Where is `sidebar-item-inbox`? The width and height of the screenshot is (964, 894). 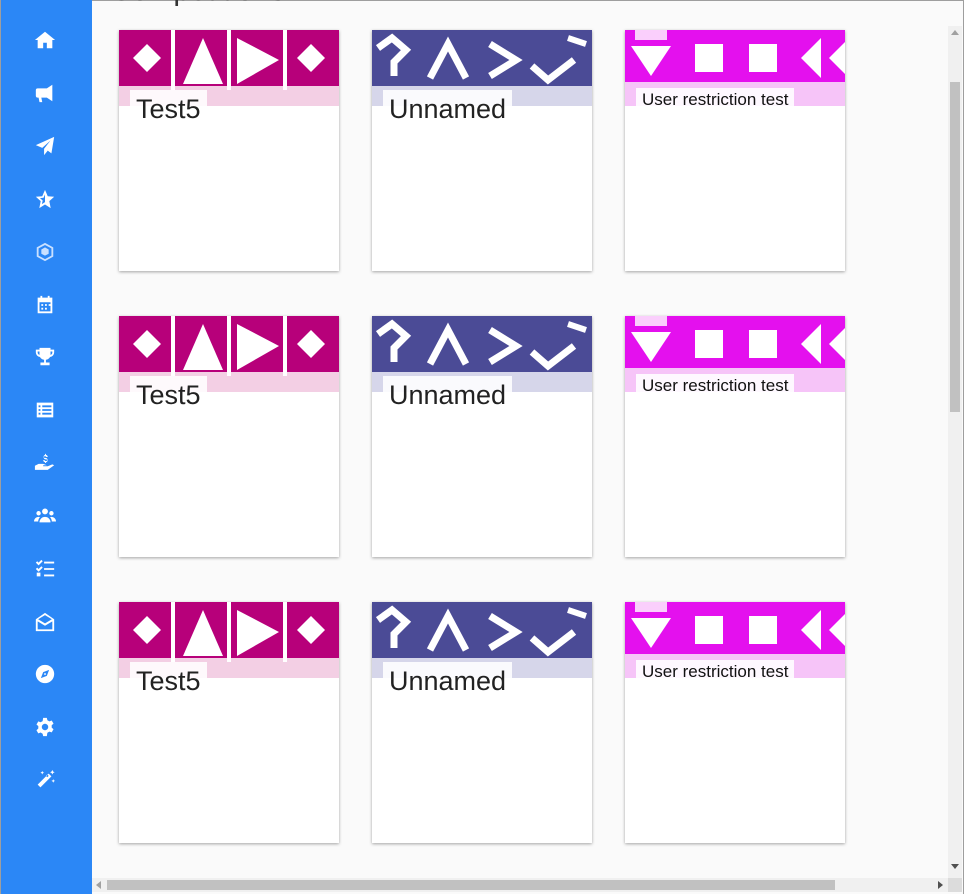 sidebar-item-inbox is located at coordinates (45, 624).